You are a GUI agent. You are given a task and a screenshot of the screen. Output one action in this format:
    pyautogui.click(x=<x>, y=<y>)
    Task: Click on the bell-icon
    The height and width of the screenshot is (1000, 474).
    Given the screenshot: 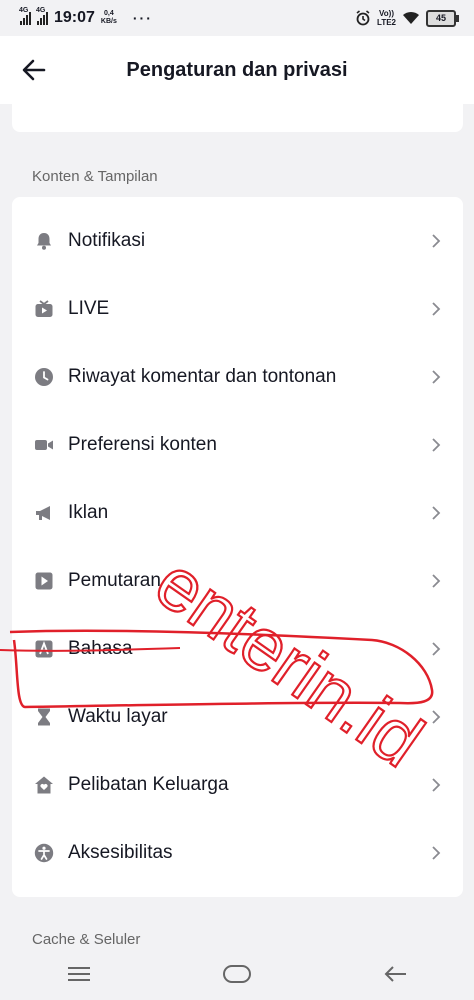 What is the action you would take?
    pyautogui.click(x=44, y=241)
    